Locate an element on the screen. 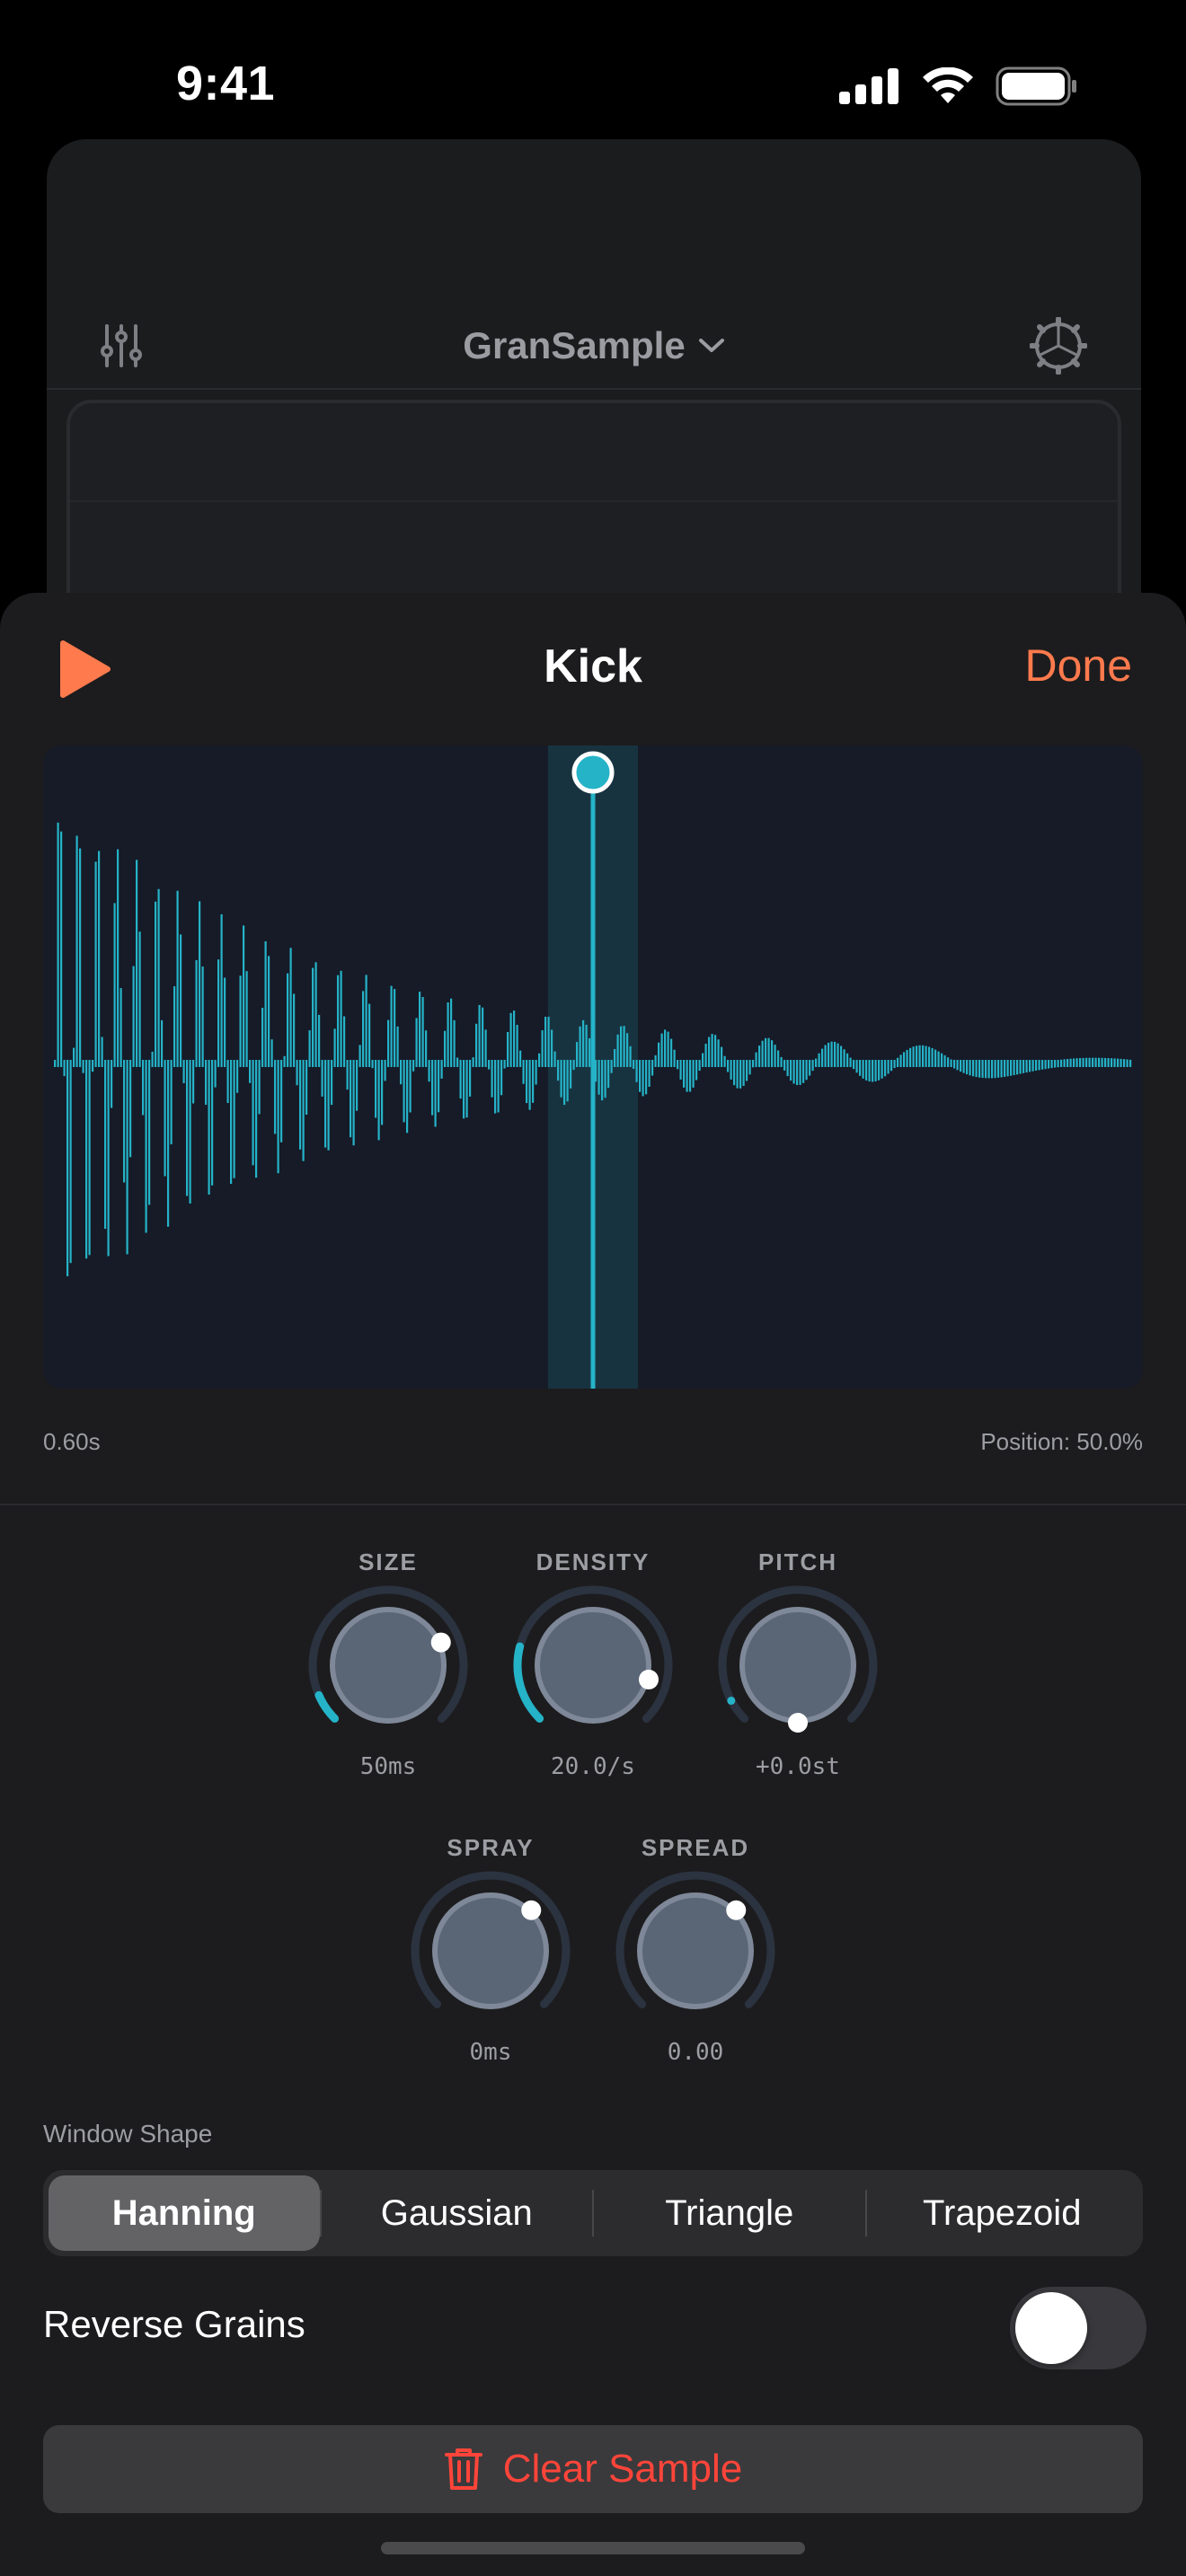  pitch-label: PITCH is located at coordinates (797, 1561).